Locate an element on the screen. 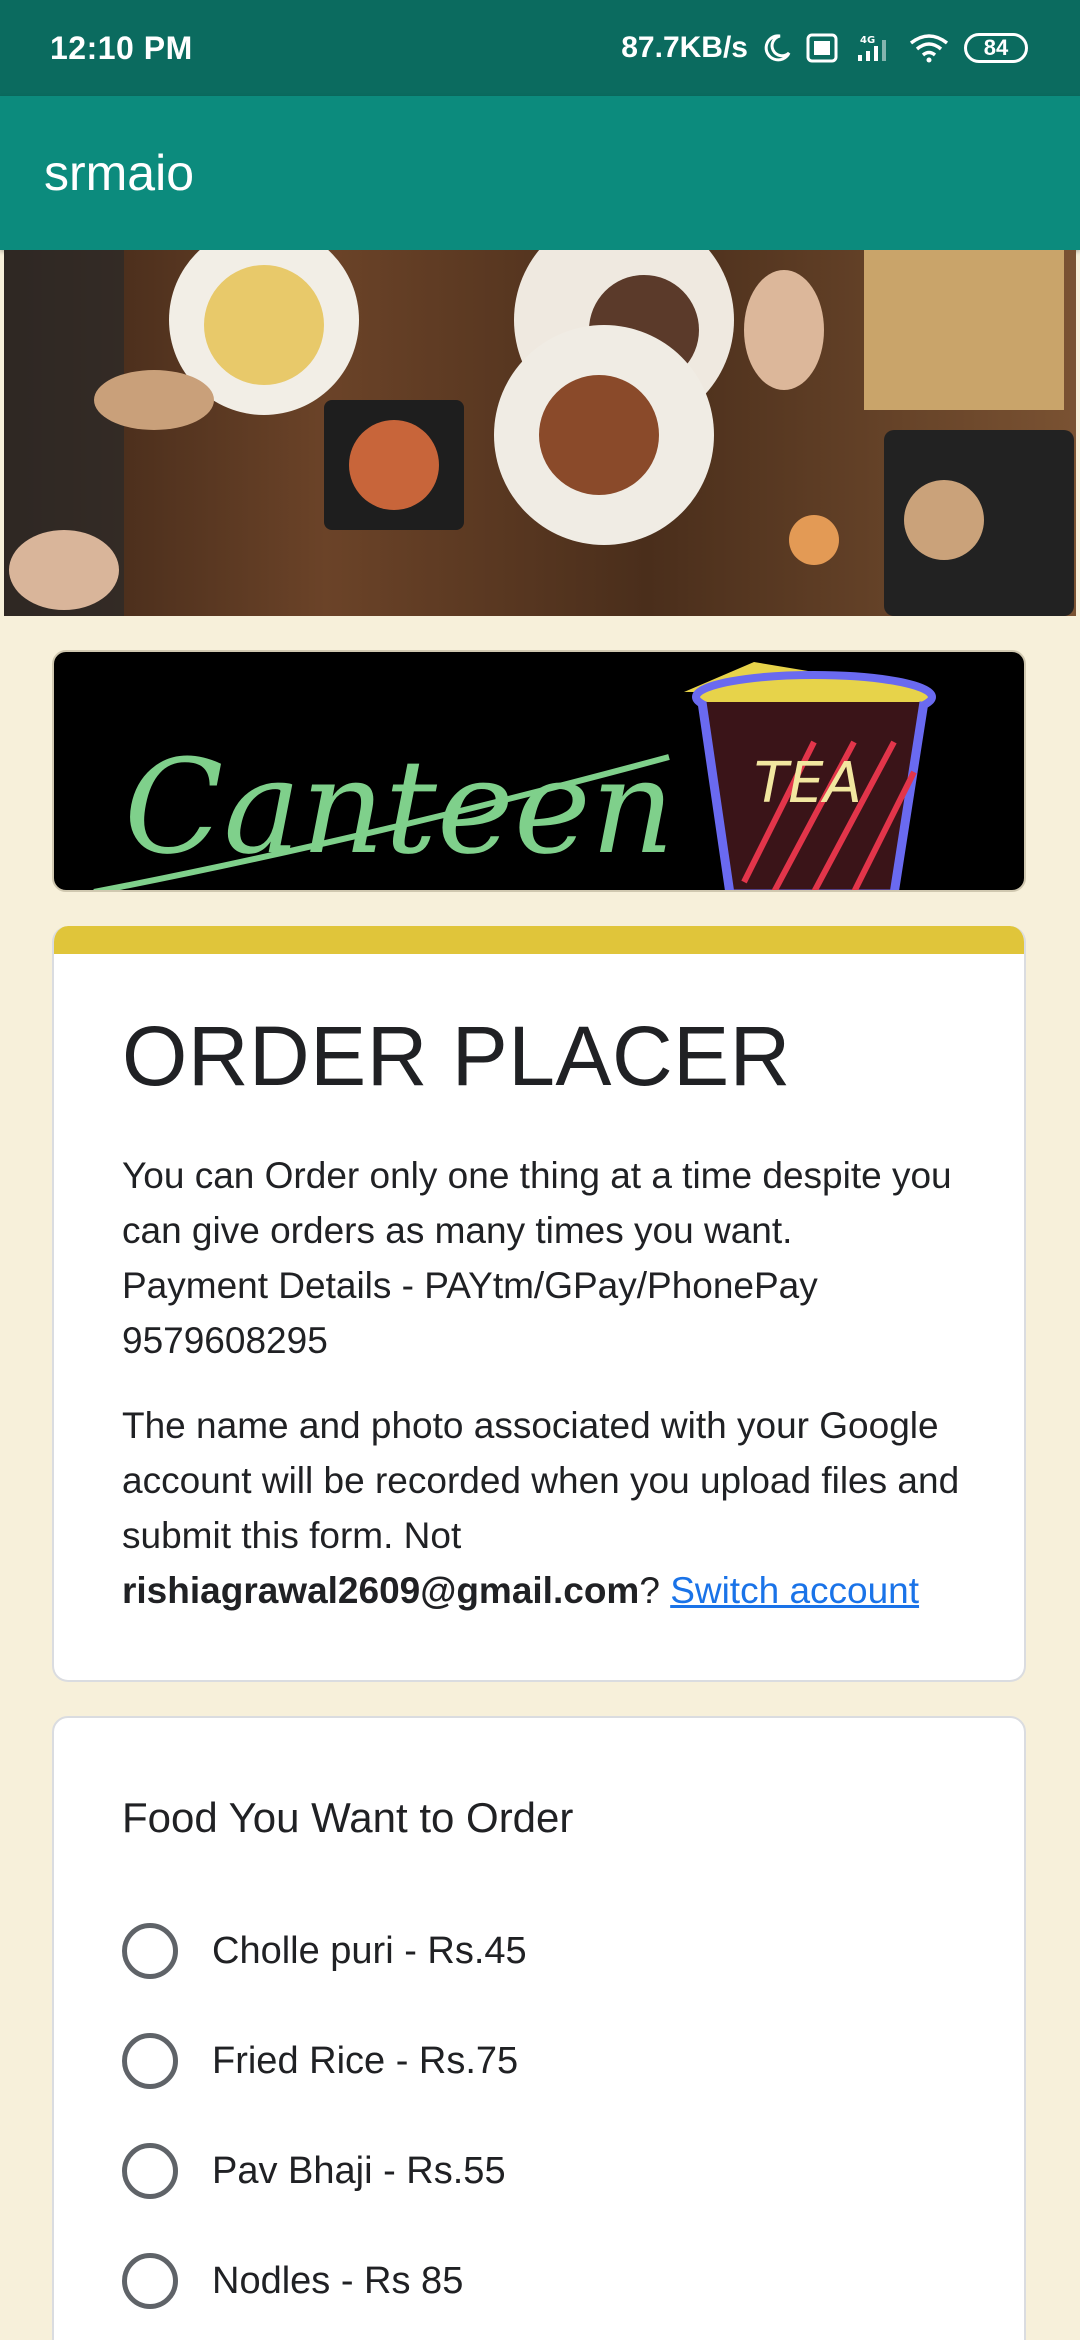 The image size is (1080, 2340). volte-icon is located at coordinates (822, 48).